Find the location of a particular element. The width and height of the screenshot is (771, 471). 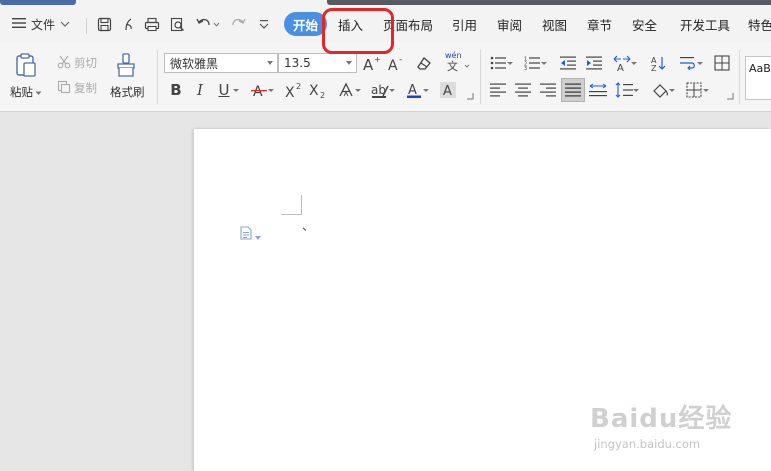

scissors-icon is located at coordinates (64, 63).